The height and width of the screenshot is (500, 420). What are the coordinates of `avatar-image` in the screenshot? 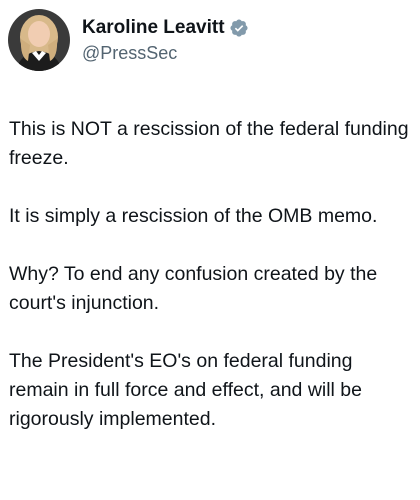 It's located at (39, 40).